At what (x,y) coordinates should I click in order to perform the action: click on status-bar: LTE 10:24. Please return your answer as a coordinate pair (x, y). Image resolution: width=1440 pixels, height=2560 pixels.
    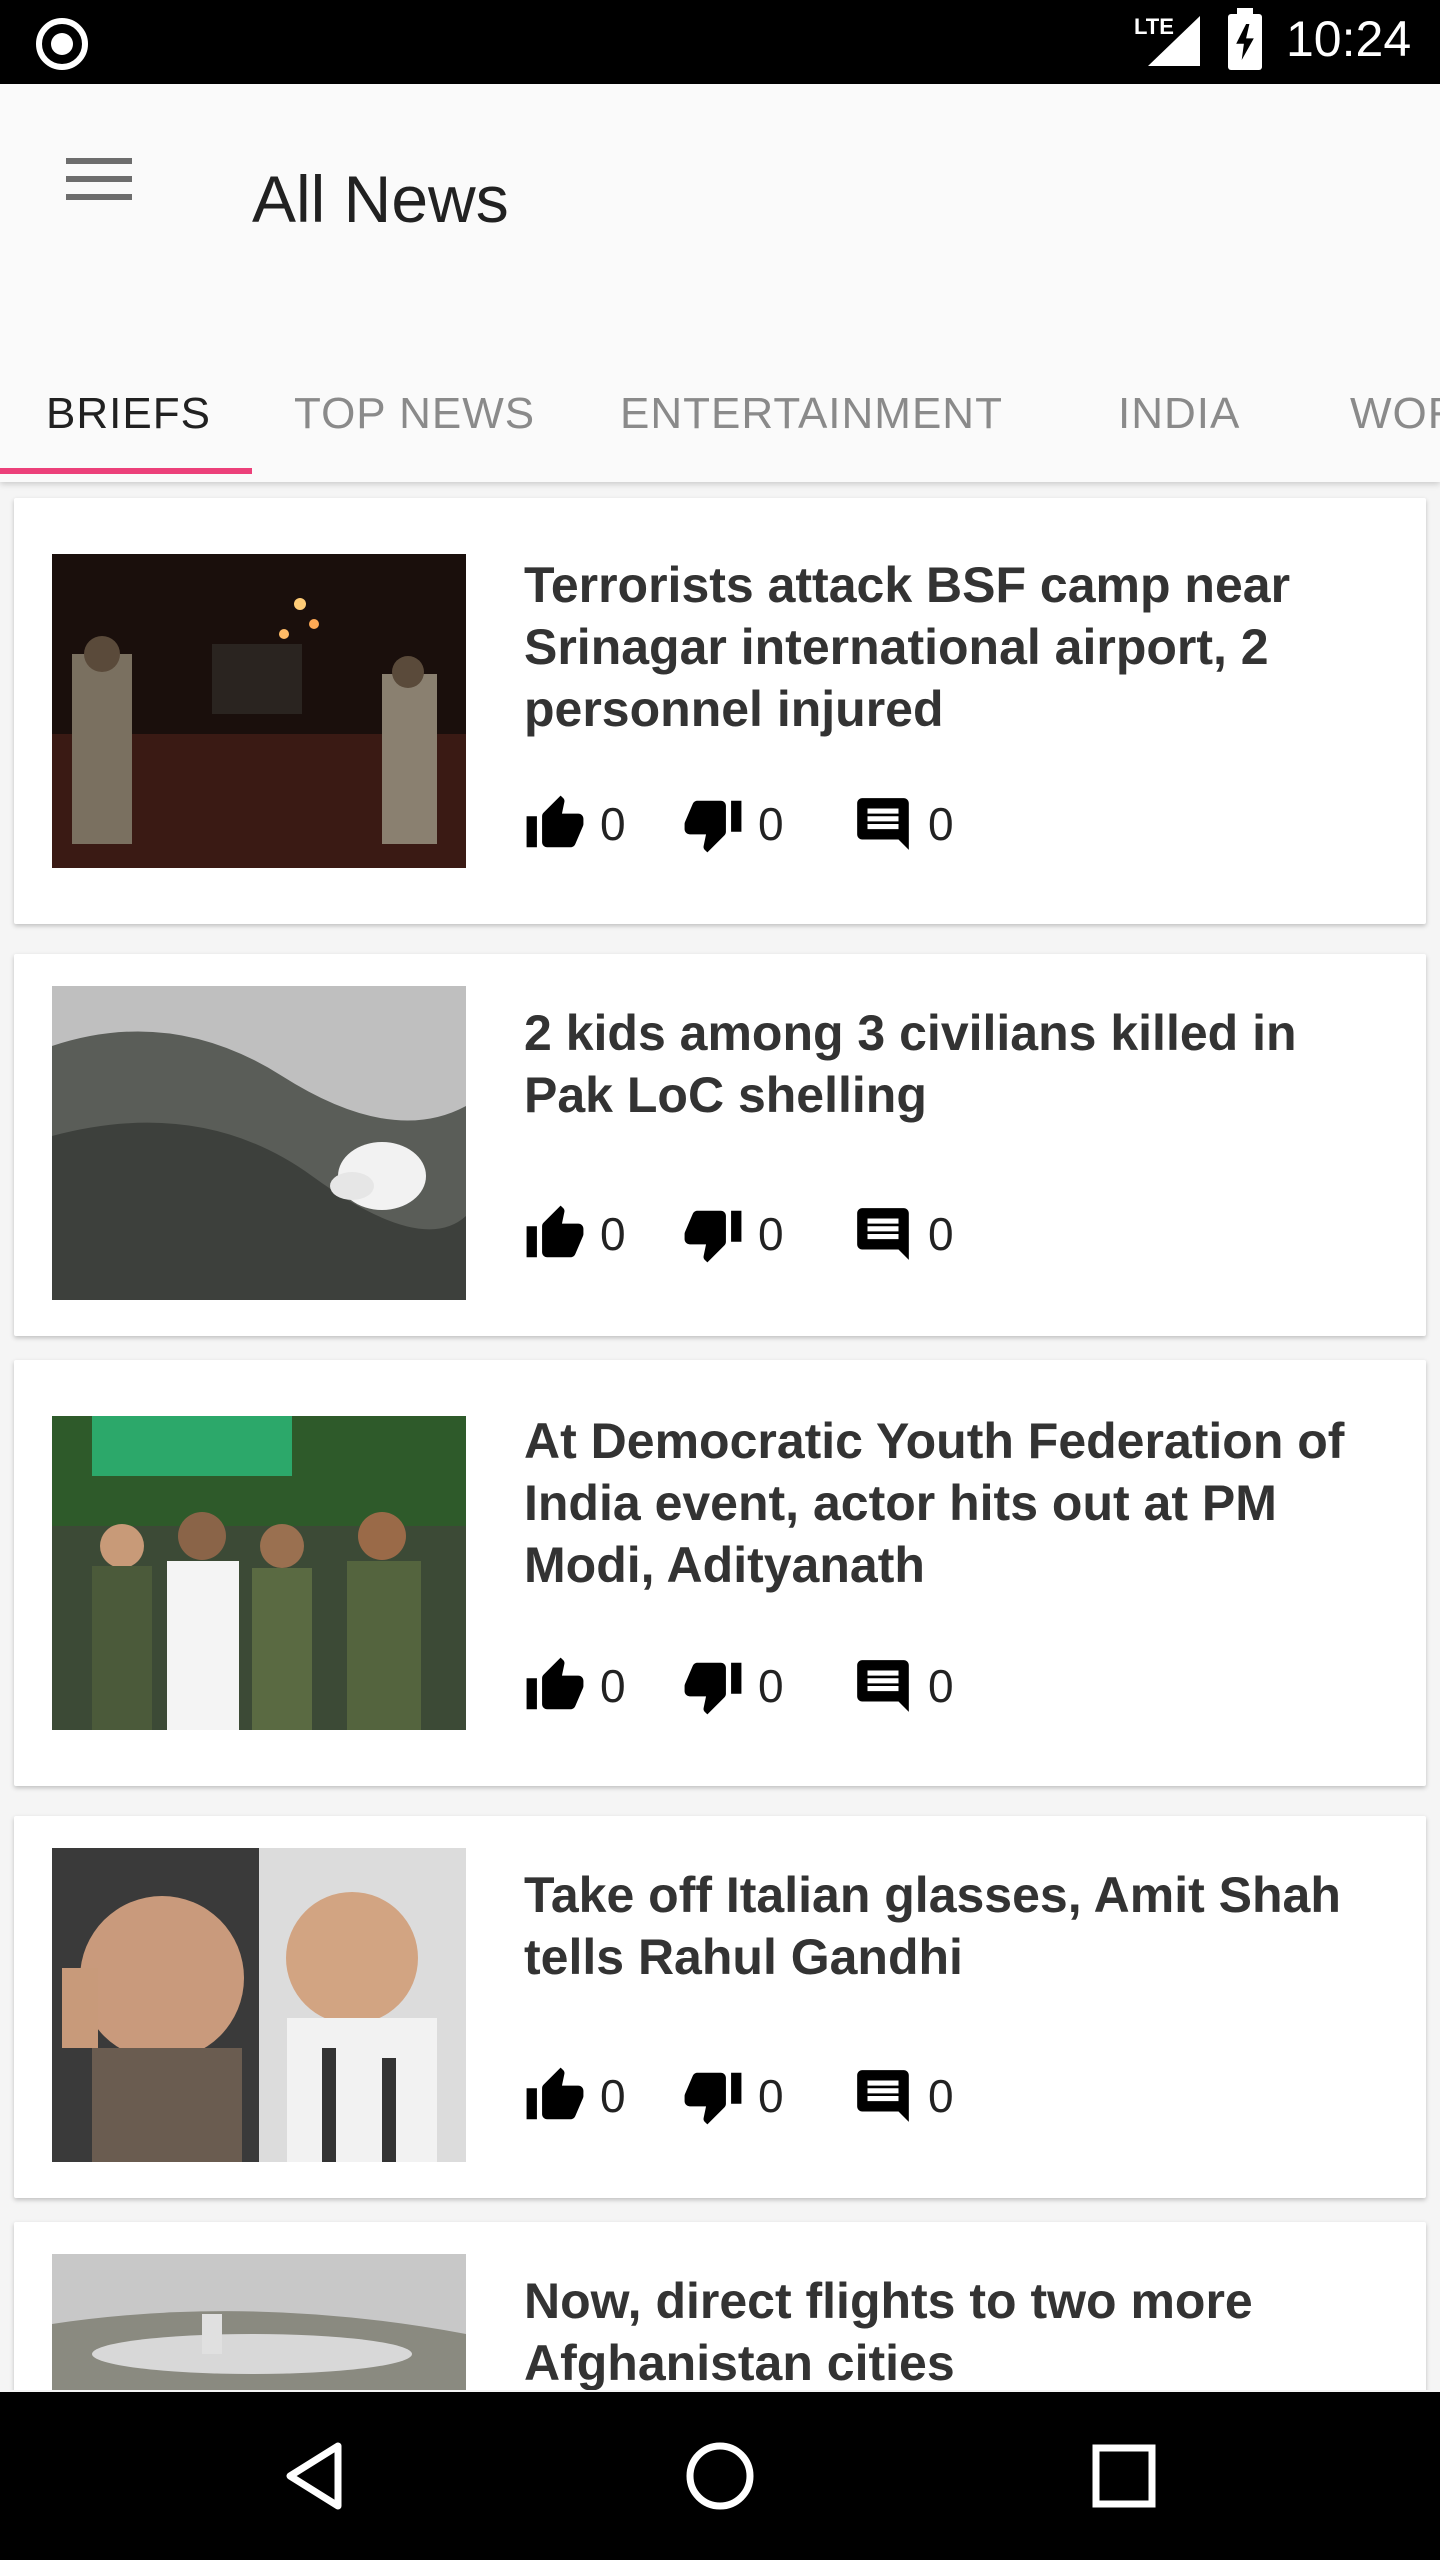
    Looking at the image, I should click on (720, 42).